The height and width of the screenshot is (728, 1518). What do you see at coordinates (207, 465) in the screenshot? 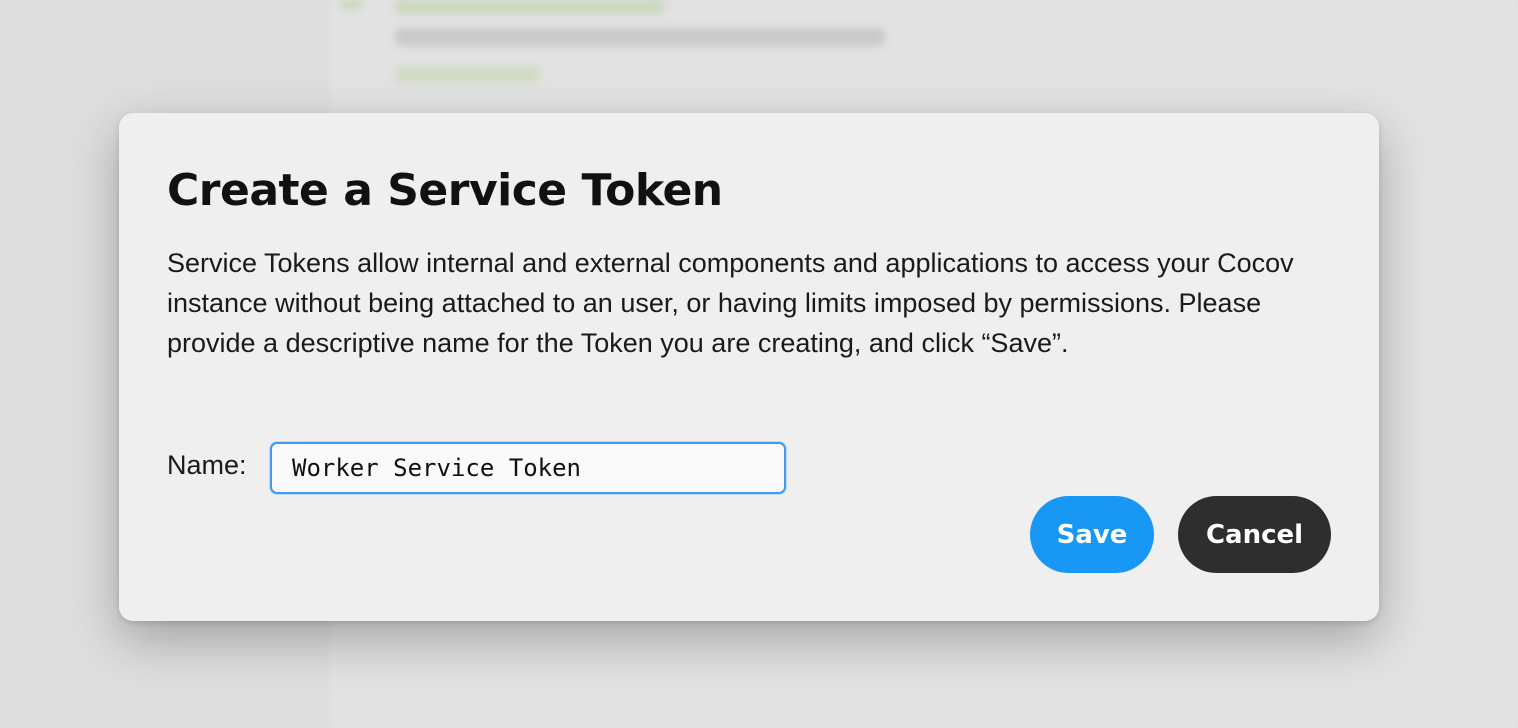
I see `name-label: Name:` at bounding box center [207, 465].